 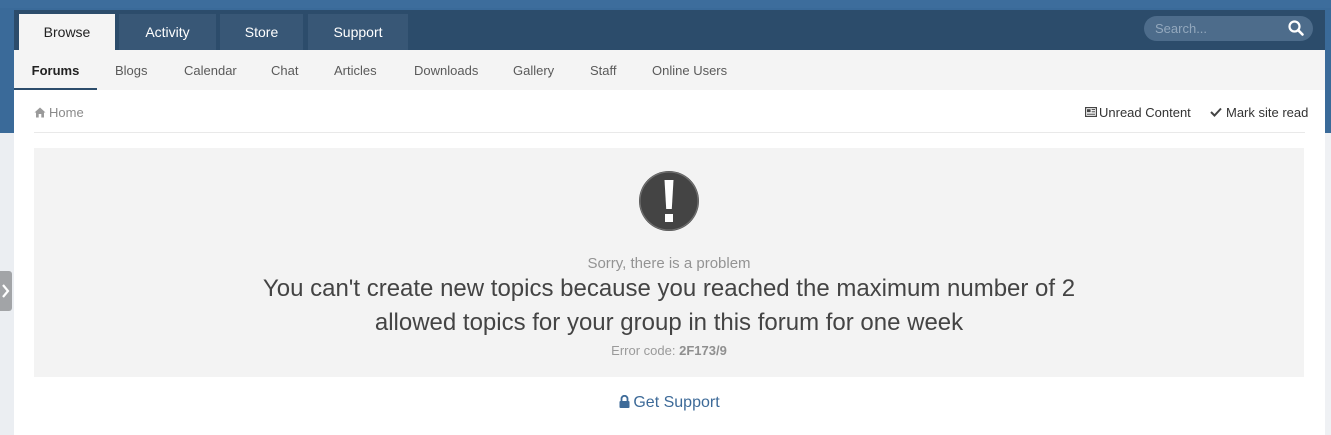 What do you see at coordinates (1267, 112) in the screenshot?
I see `mark-site-read-label: Mark site read` at bounding box center [1267, 112].